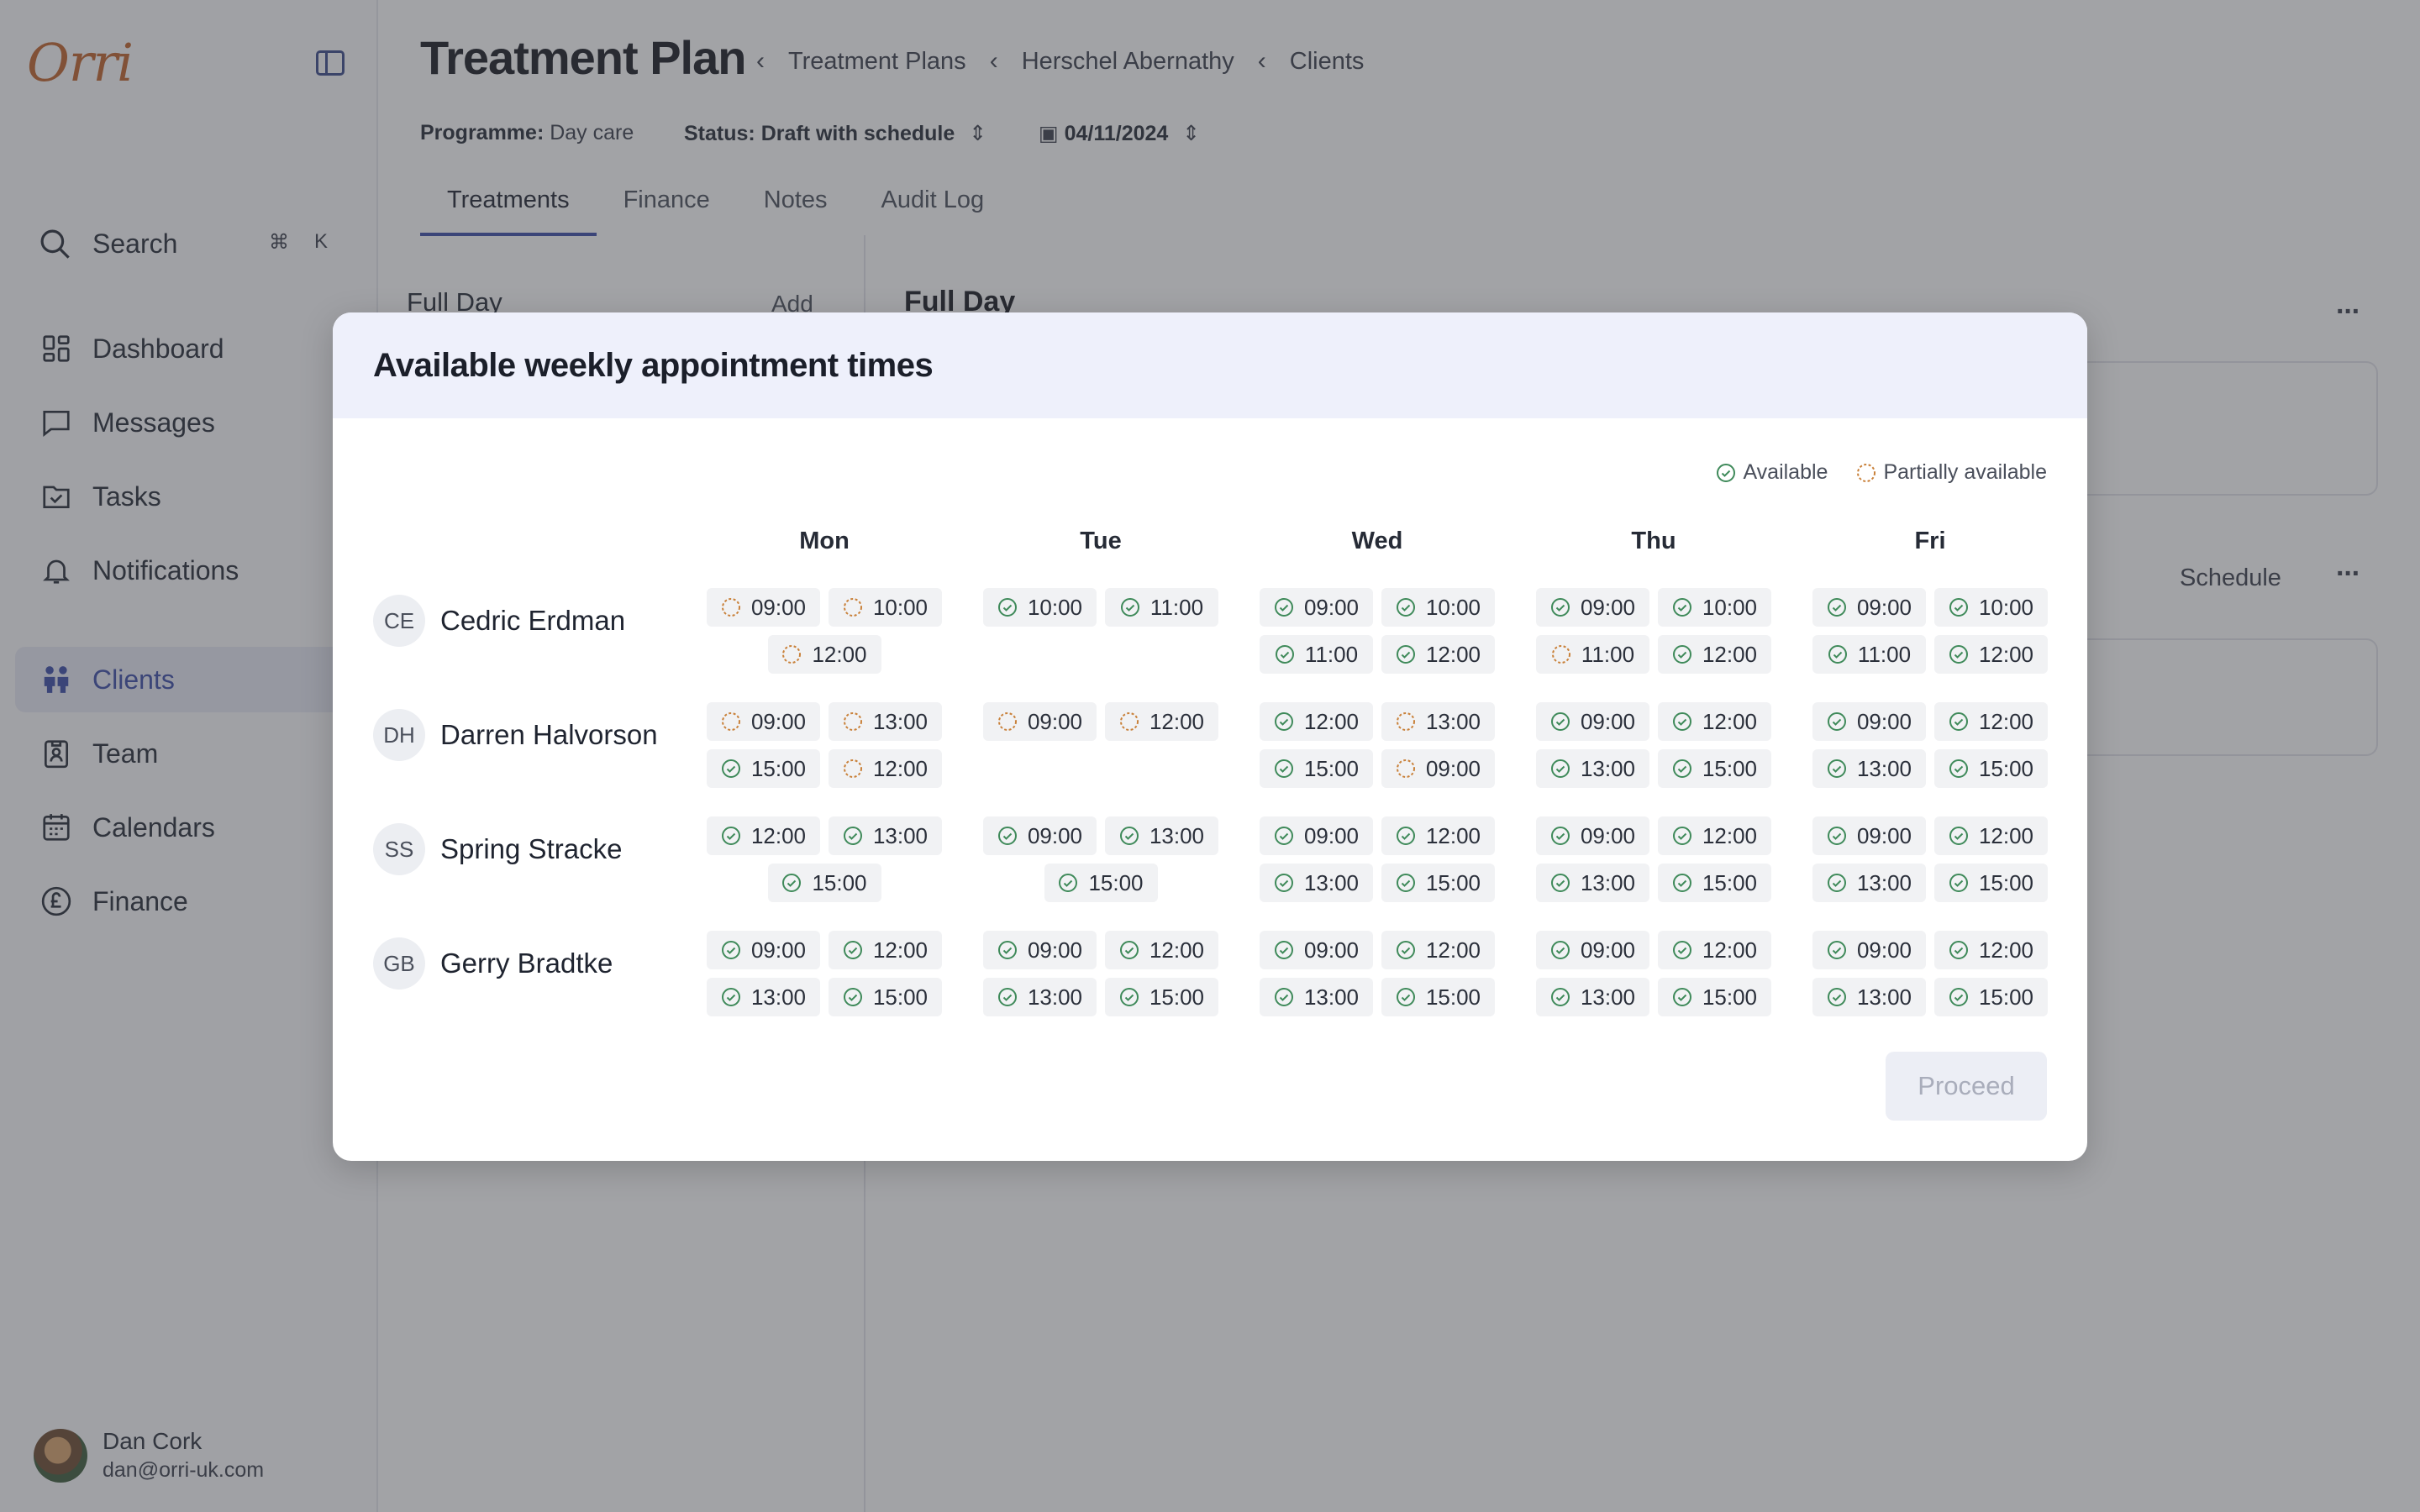  What do you see at coordinates (901, 997) in the screenshot?
I see `slot-time: 15:00` at bounding box center [901, 997].